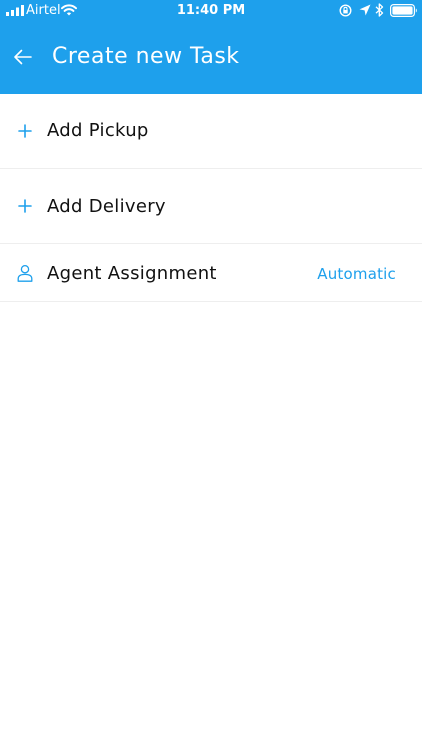 The image size is (422, 750). Describe the element at coordinates (356, 274) in the screenshot. I see `assignment-mode-value: Automatic` at that location.